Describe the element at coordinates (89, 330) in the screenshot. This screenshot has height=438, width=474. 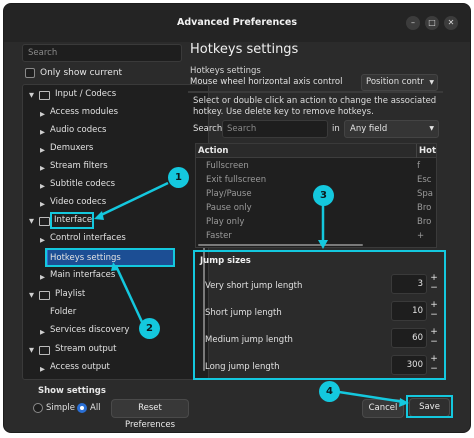
I see `tree-item-services-discovery: Services discovery` at that location.